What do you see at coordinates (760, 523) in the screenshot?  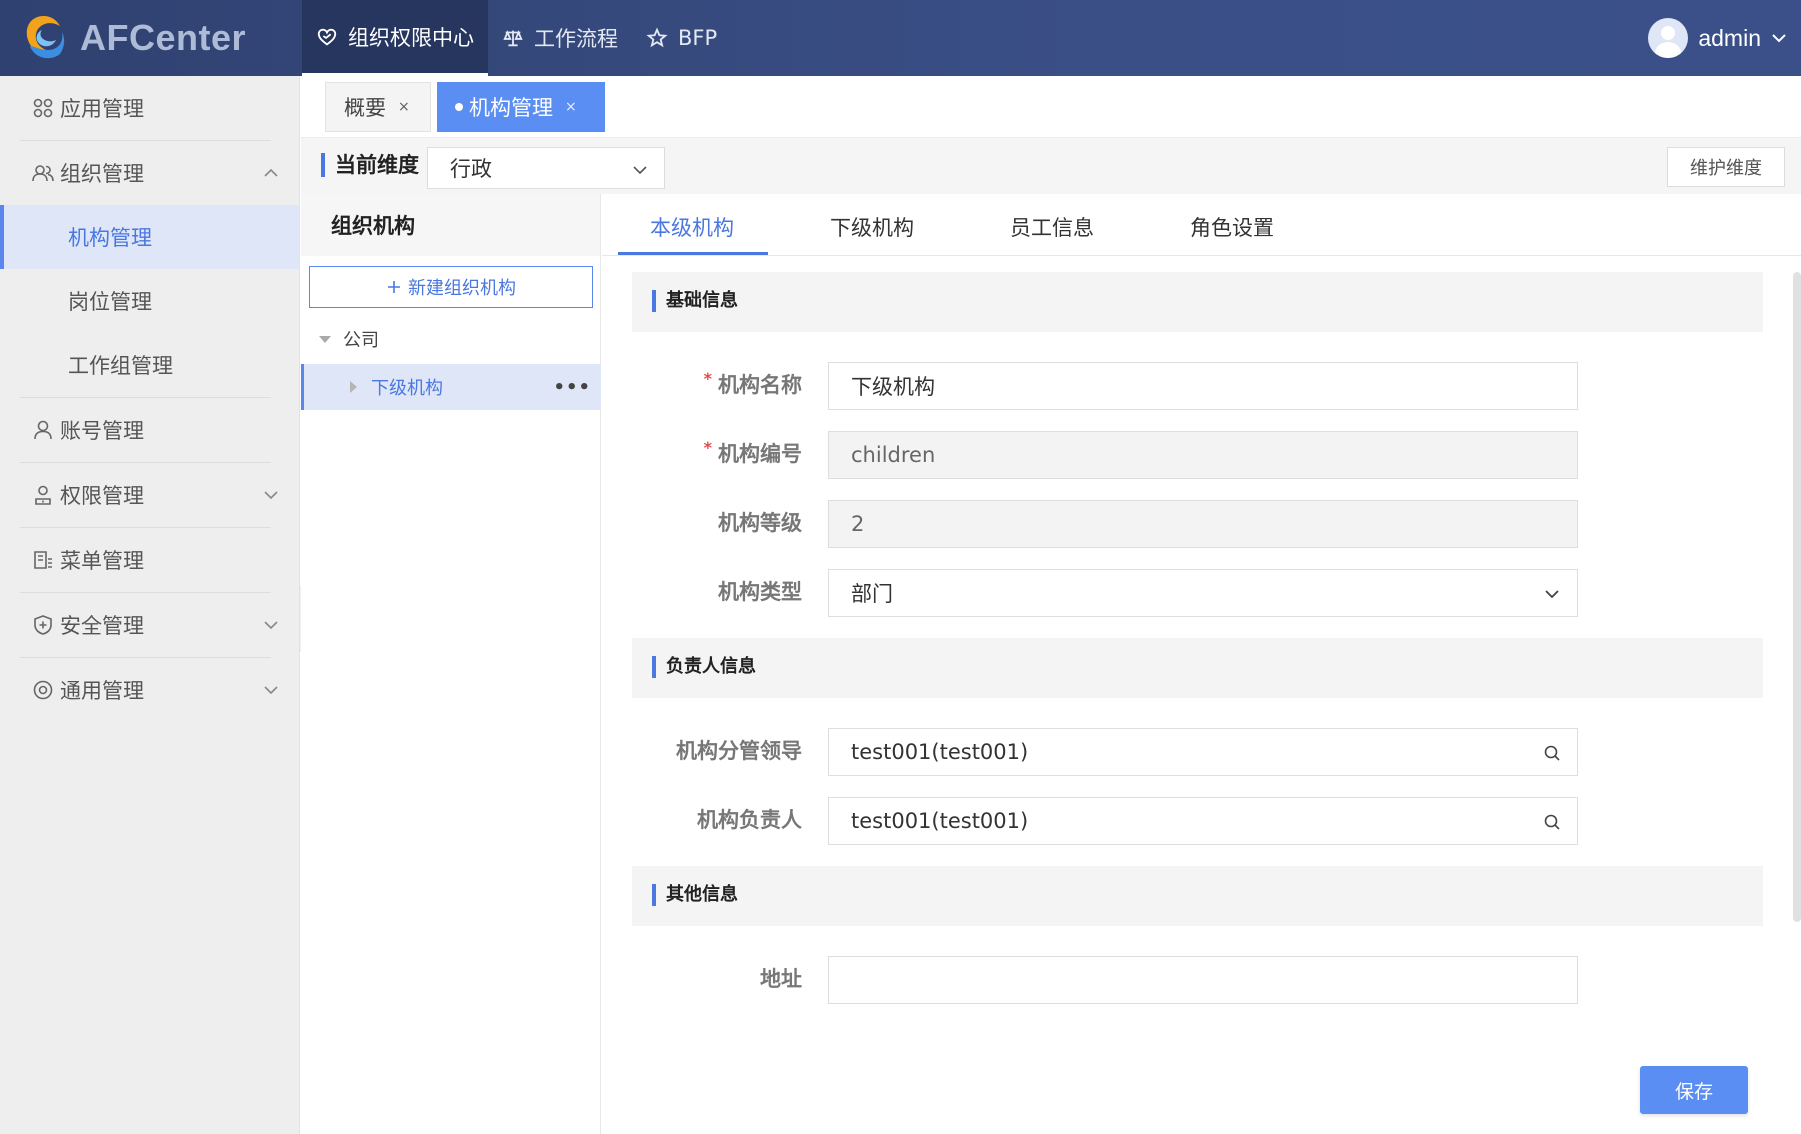 I see `org-level-label: 机构等级` at bounding box center [760, 523].